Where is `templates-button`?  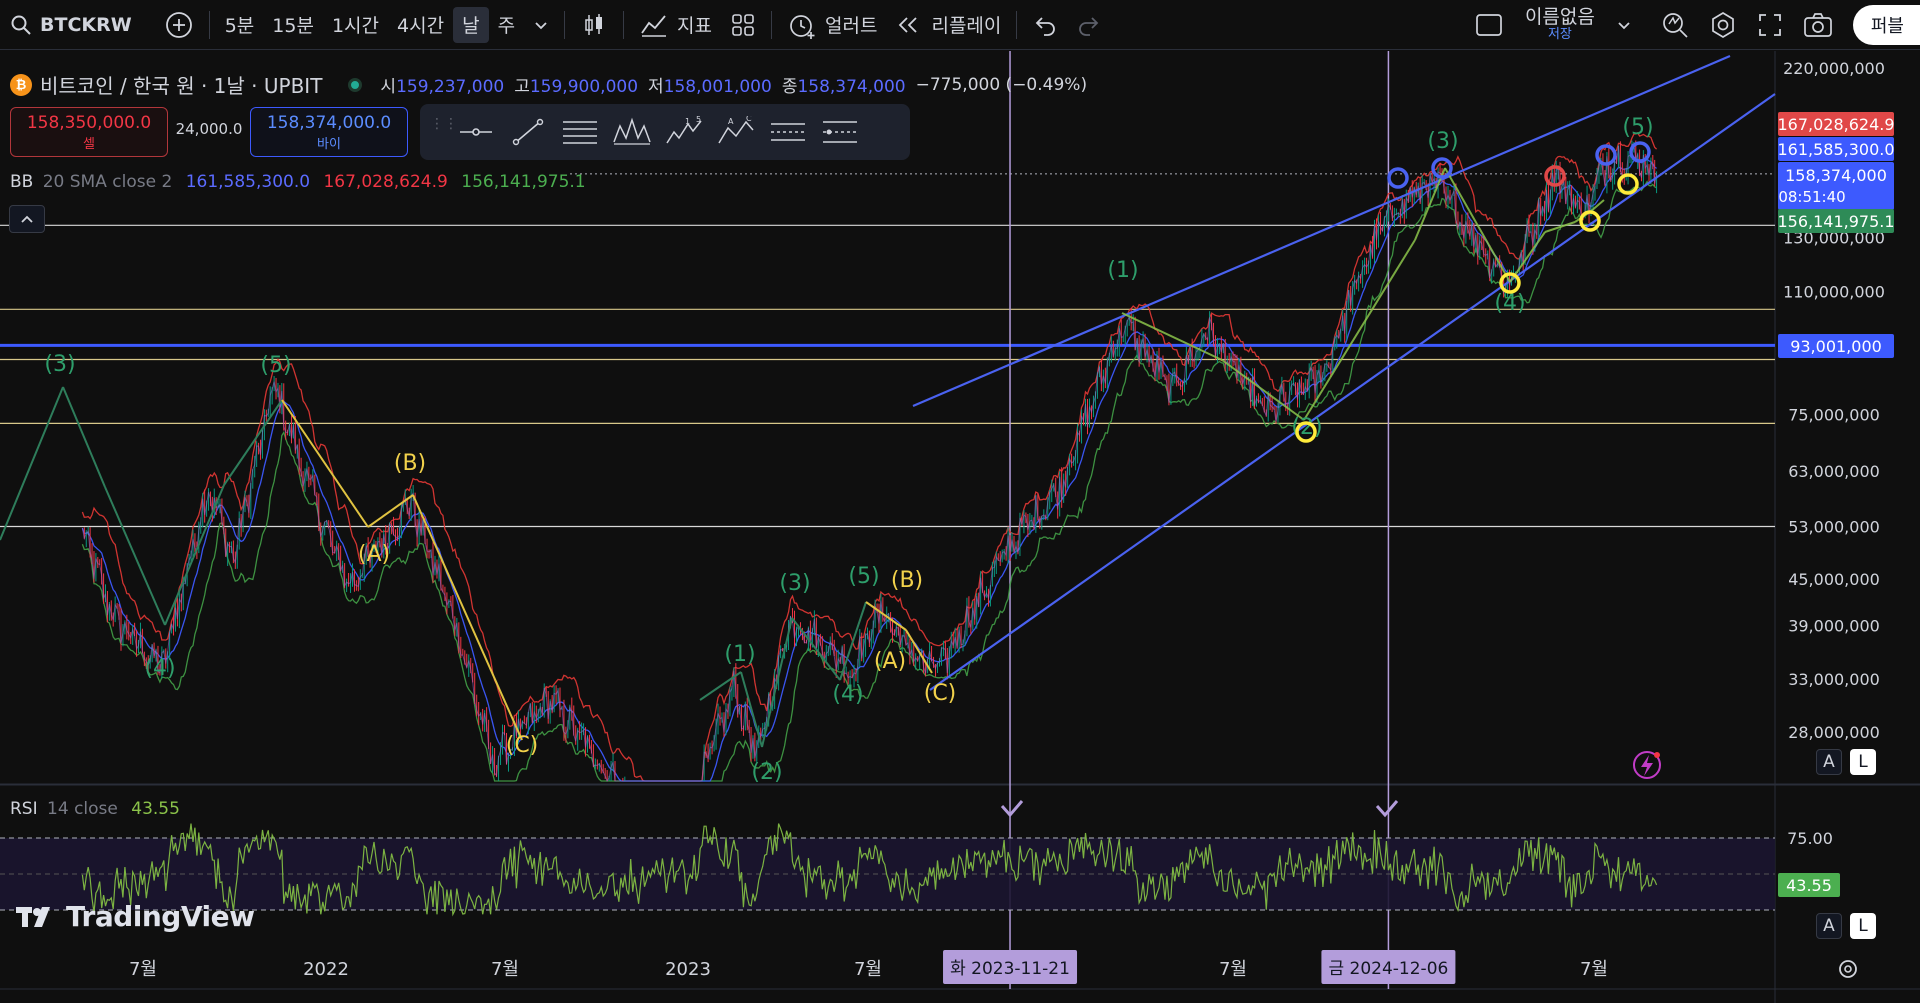
templates-button is located at coordinates (743, 25).